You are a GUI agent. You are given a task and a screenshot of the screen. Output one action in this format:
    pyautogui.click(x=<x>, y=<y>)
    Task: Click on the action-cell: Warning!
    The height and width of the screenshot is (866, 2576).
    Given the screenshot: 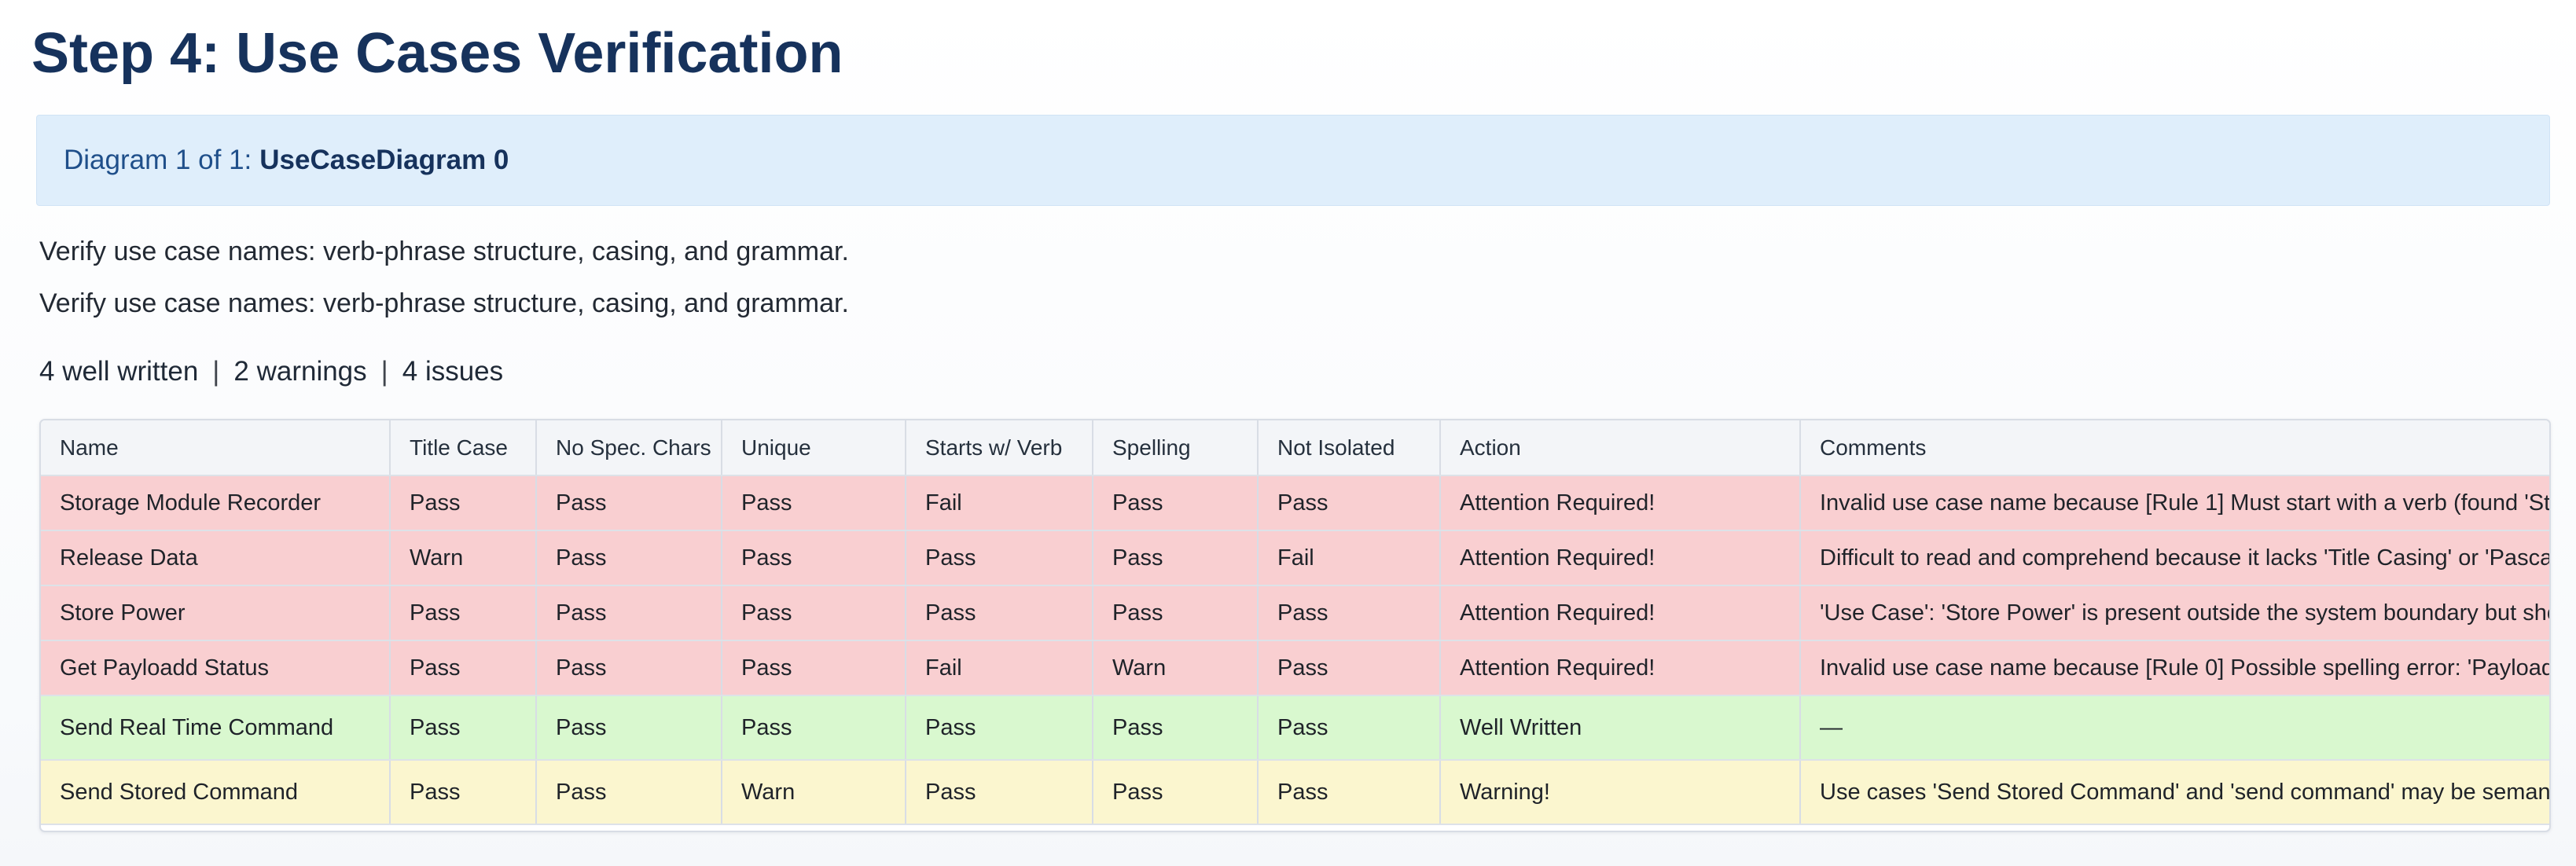 What is the action you would take?
    pyautogui.click(x=1620, y=792)
    